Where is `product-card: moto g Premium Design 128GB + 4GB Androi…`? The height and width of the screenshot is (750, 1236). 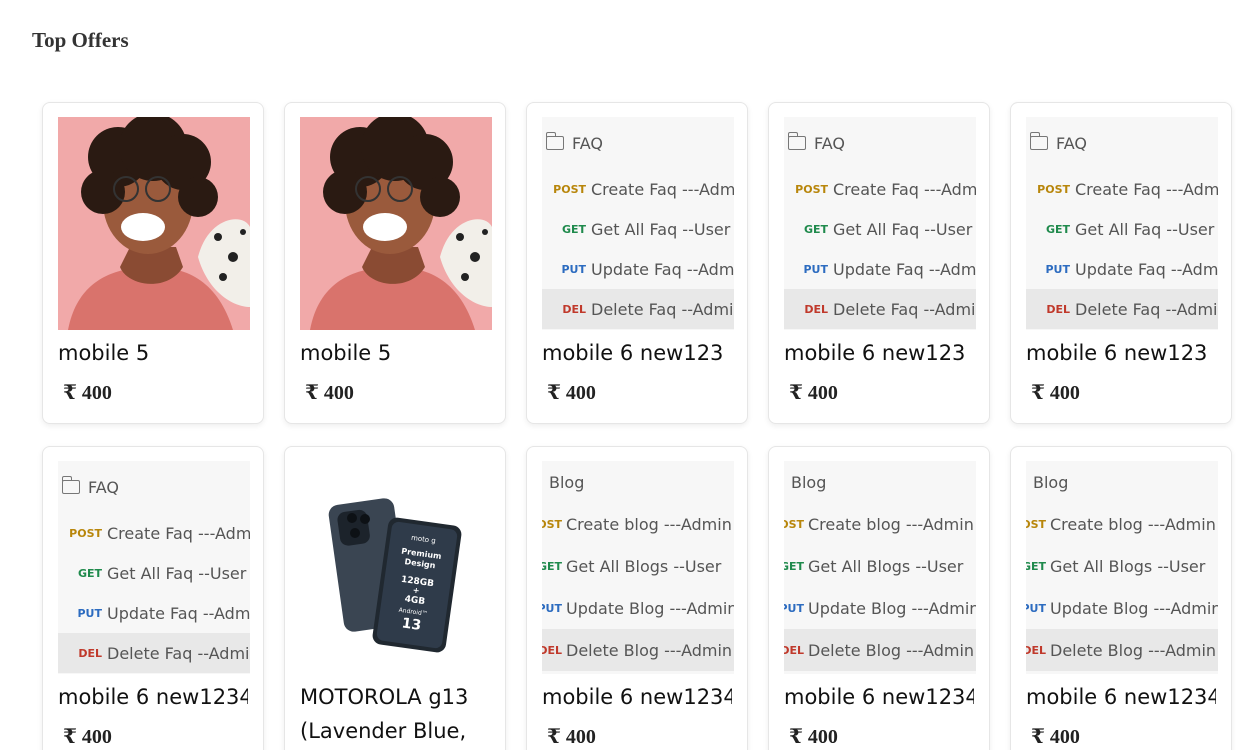 product-card: moto g Premium Design 128GB + 4GB Androi… is located at coordinates (395, 598).